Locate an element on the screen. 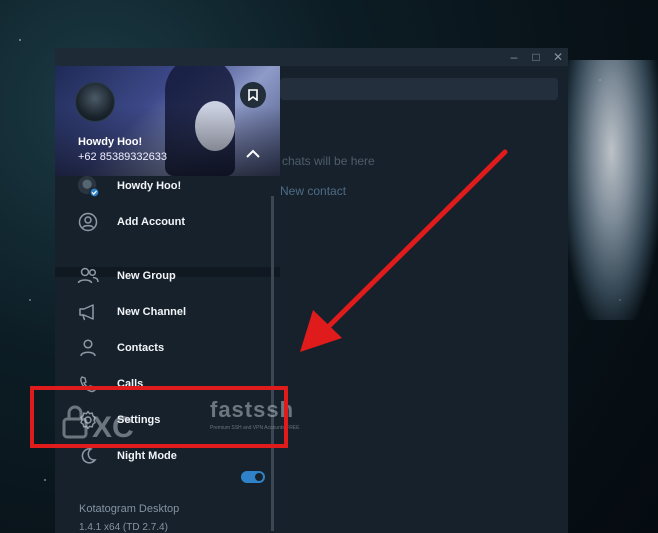 The height and width of the screenshot is (533, 658). group-icon is located at coordinates (88, 276).